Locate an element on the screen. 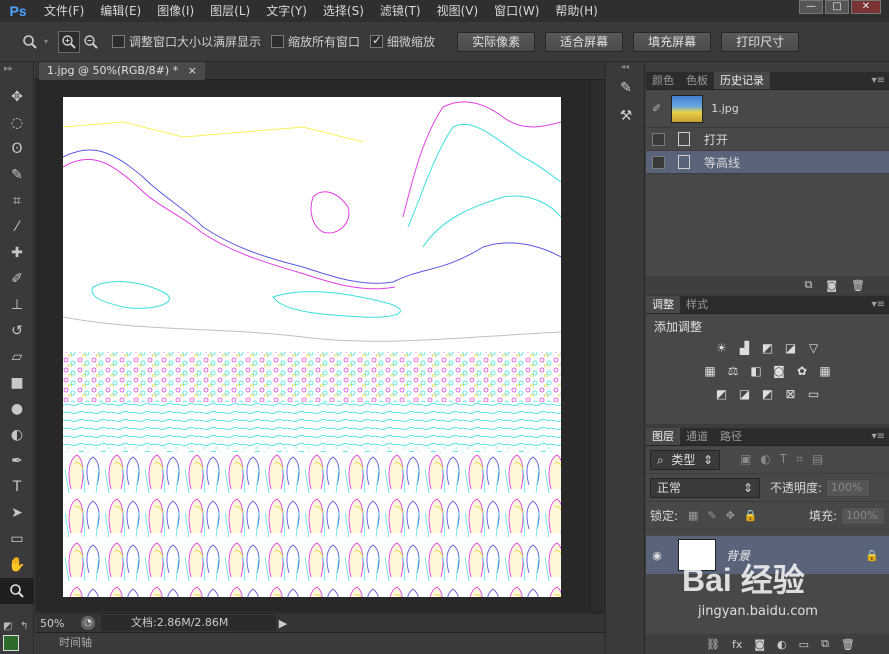 Image resolution: width=889 pixels, height=654 pixels. blend-mode-dropdown: 正常 ⇕ is located at coordinates (705, 487).